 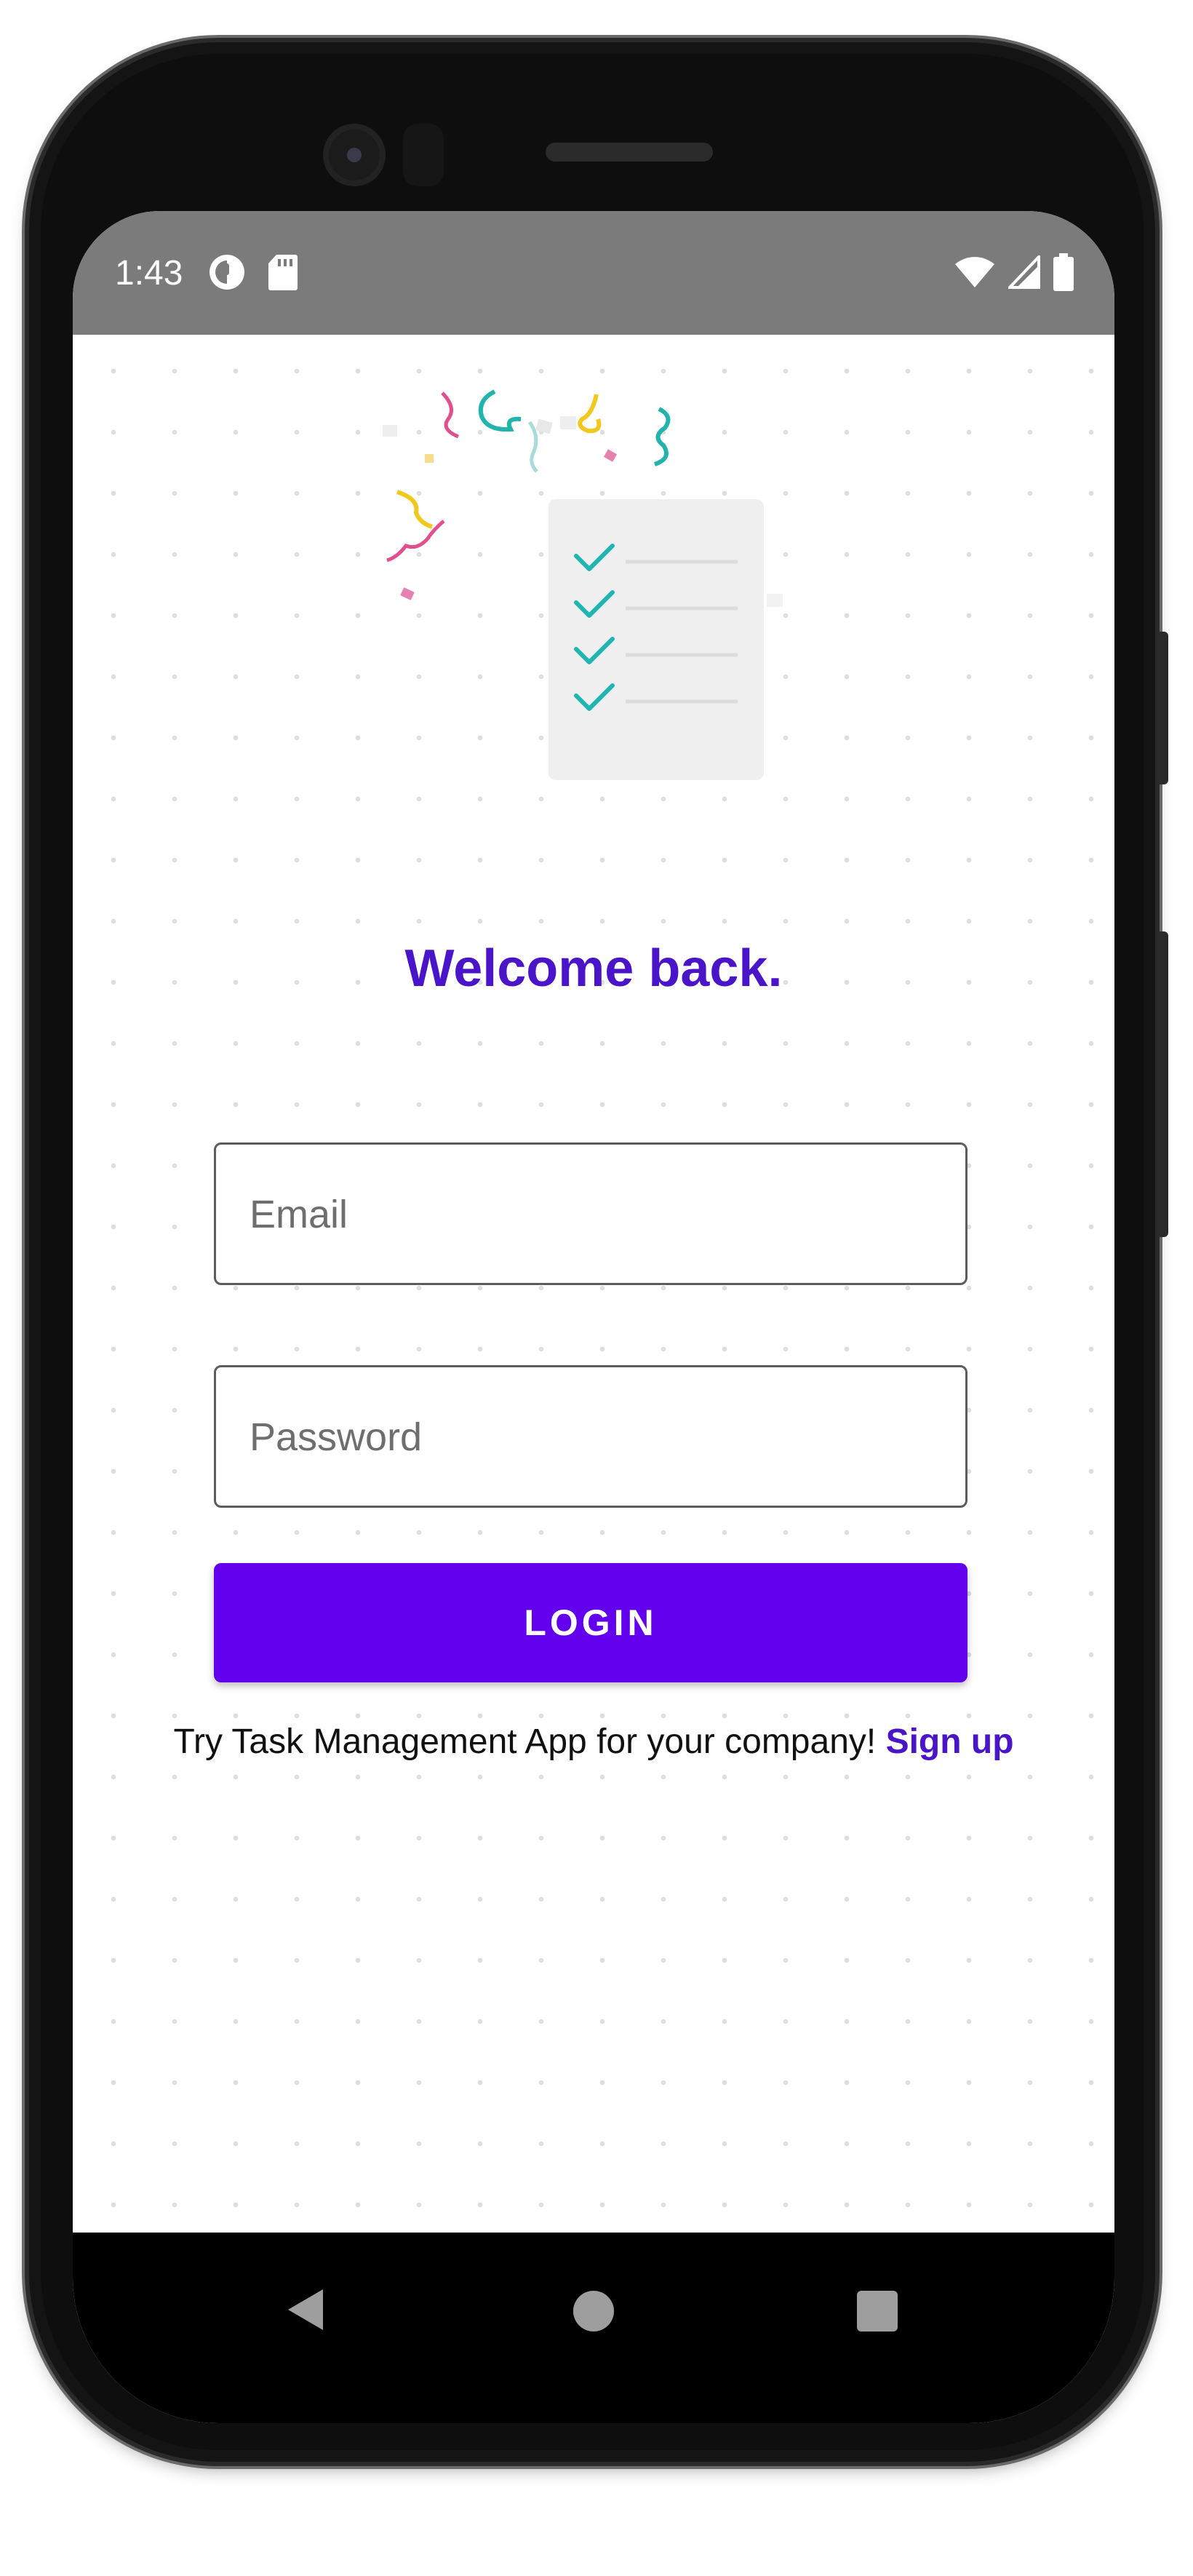 What do you see at coordinates (590, 1623) in the screenshot?
I see `login-button: LOGIN` at bounding box center [590, 1623].